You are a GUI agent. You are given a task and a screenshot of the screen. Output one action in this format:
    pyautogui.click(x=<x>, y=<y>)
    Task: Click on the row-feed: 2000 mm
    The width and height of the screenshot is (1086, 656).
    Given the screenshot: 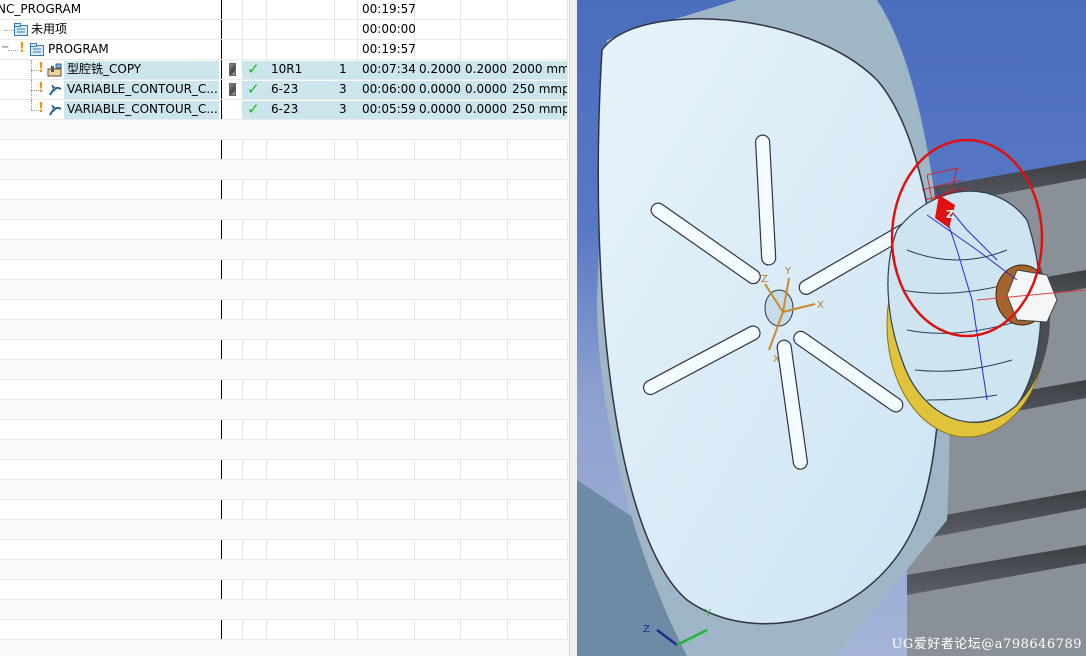 What is the action you would take?
    pyautogui.click(x=539, y=69)
    